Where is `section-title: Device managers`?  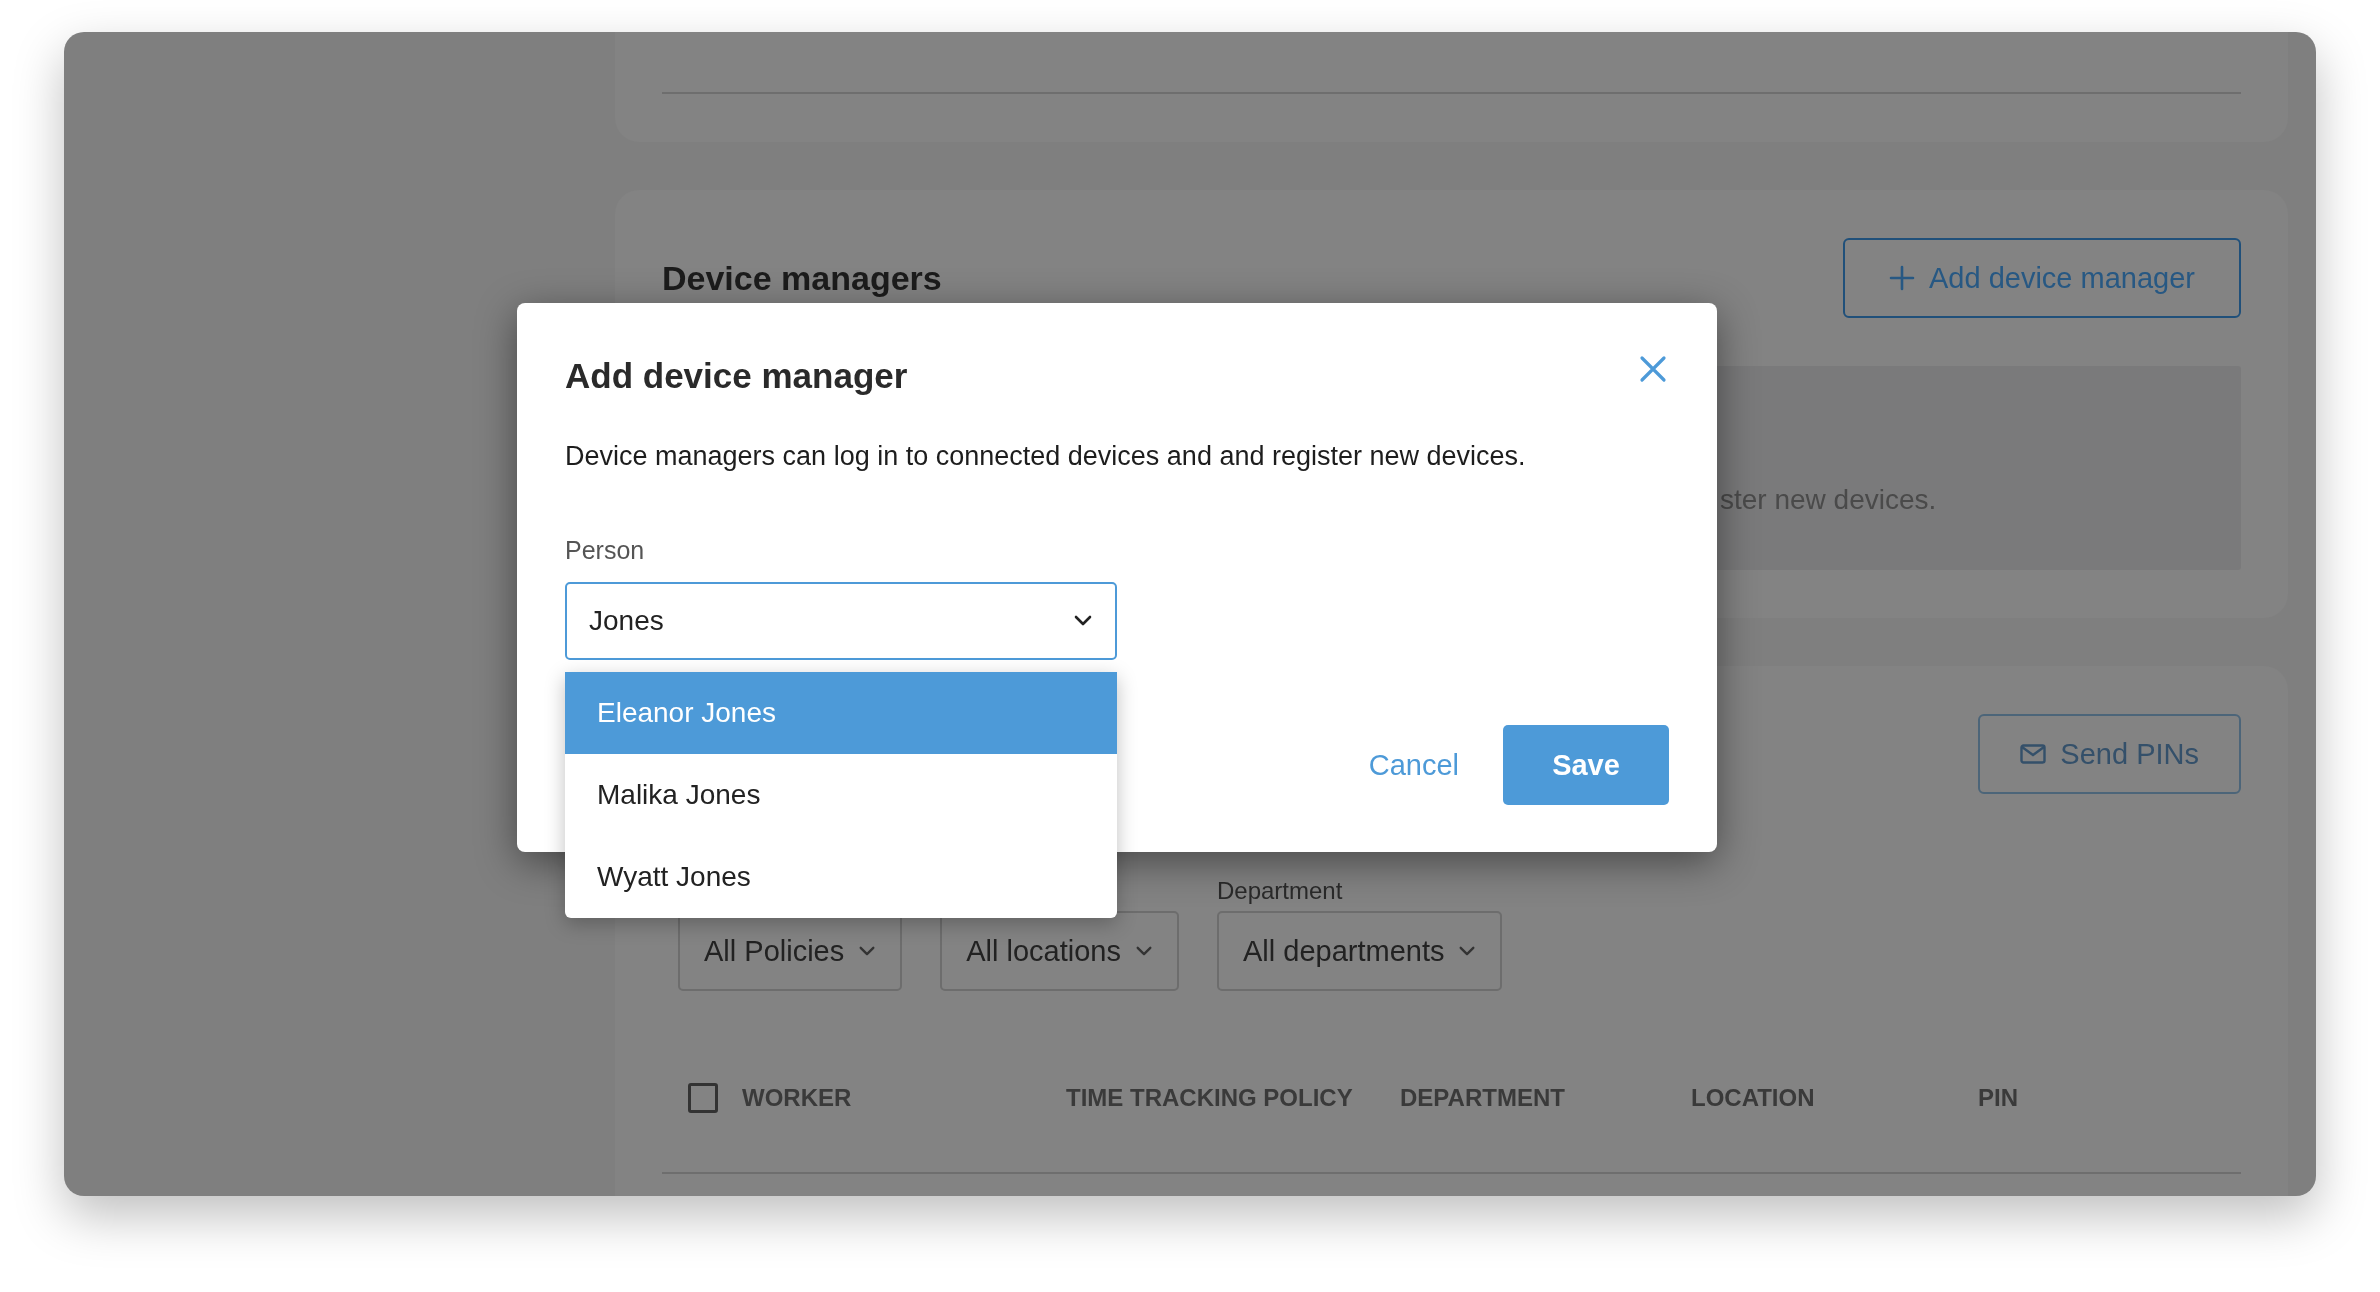
section-title: Device managers is located at coordinates (802, 278).